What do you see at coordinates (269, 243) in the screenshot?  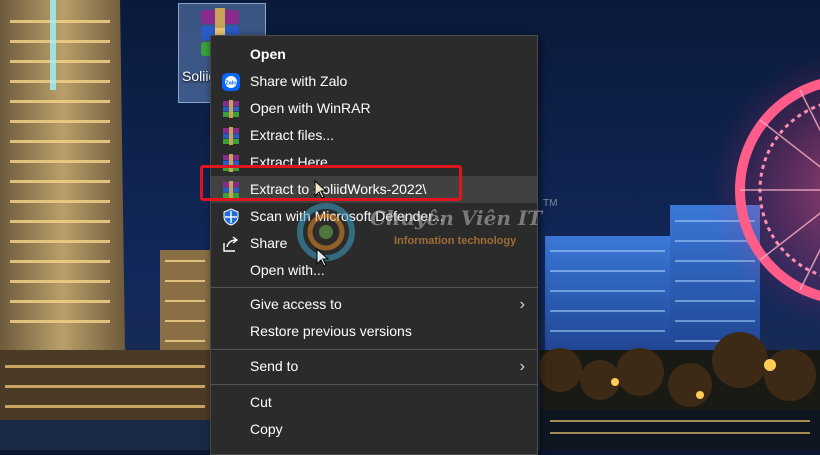 I see `menu-item-label: Share` at bounding box center [269, 243].